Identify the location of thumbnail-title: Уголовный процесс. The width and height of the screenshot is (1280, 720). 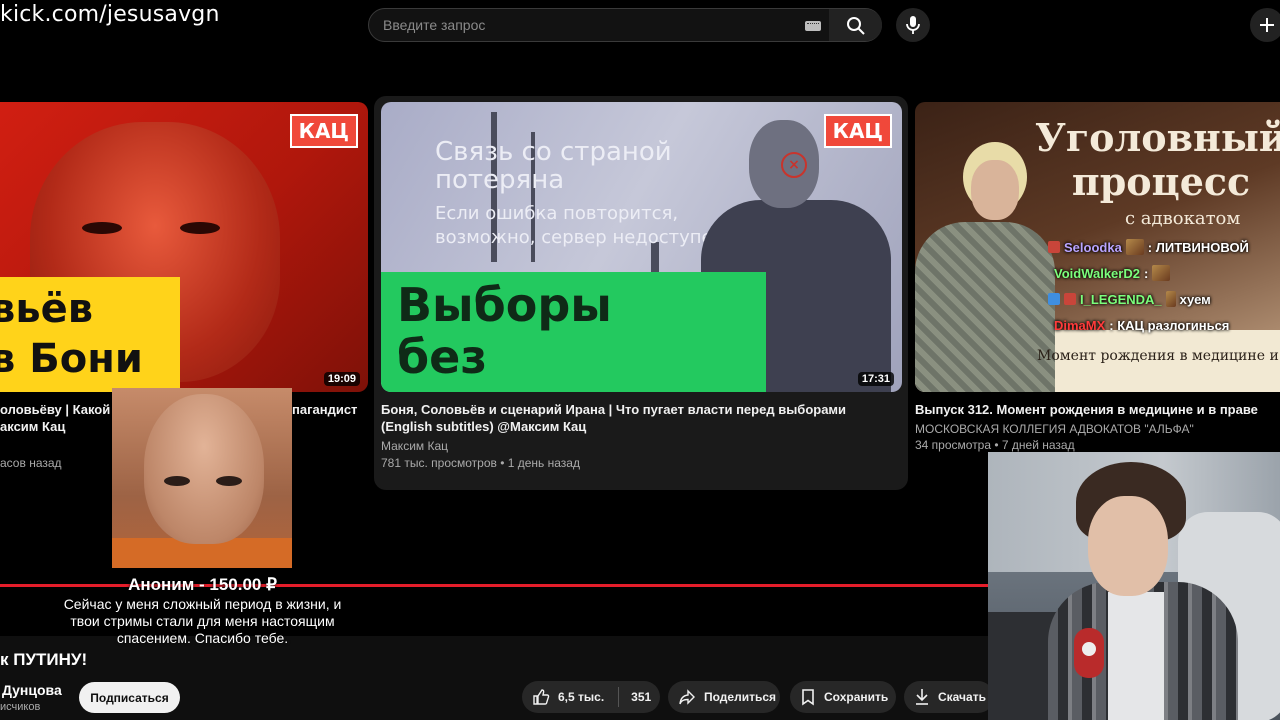
(1157, 160).